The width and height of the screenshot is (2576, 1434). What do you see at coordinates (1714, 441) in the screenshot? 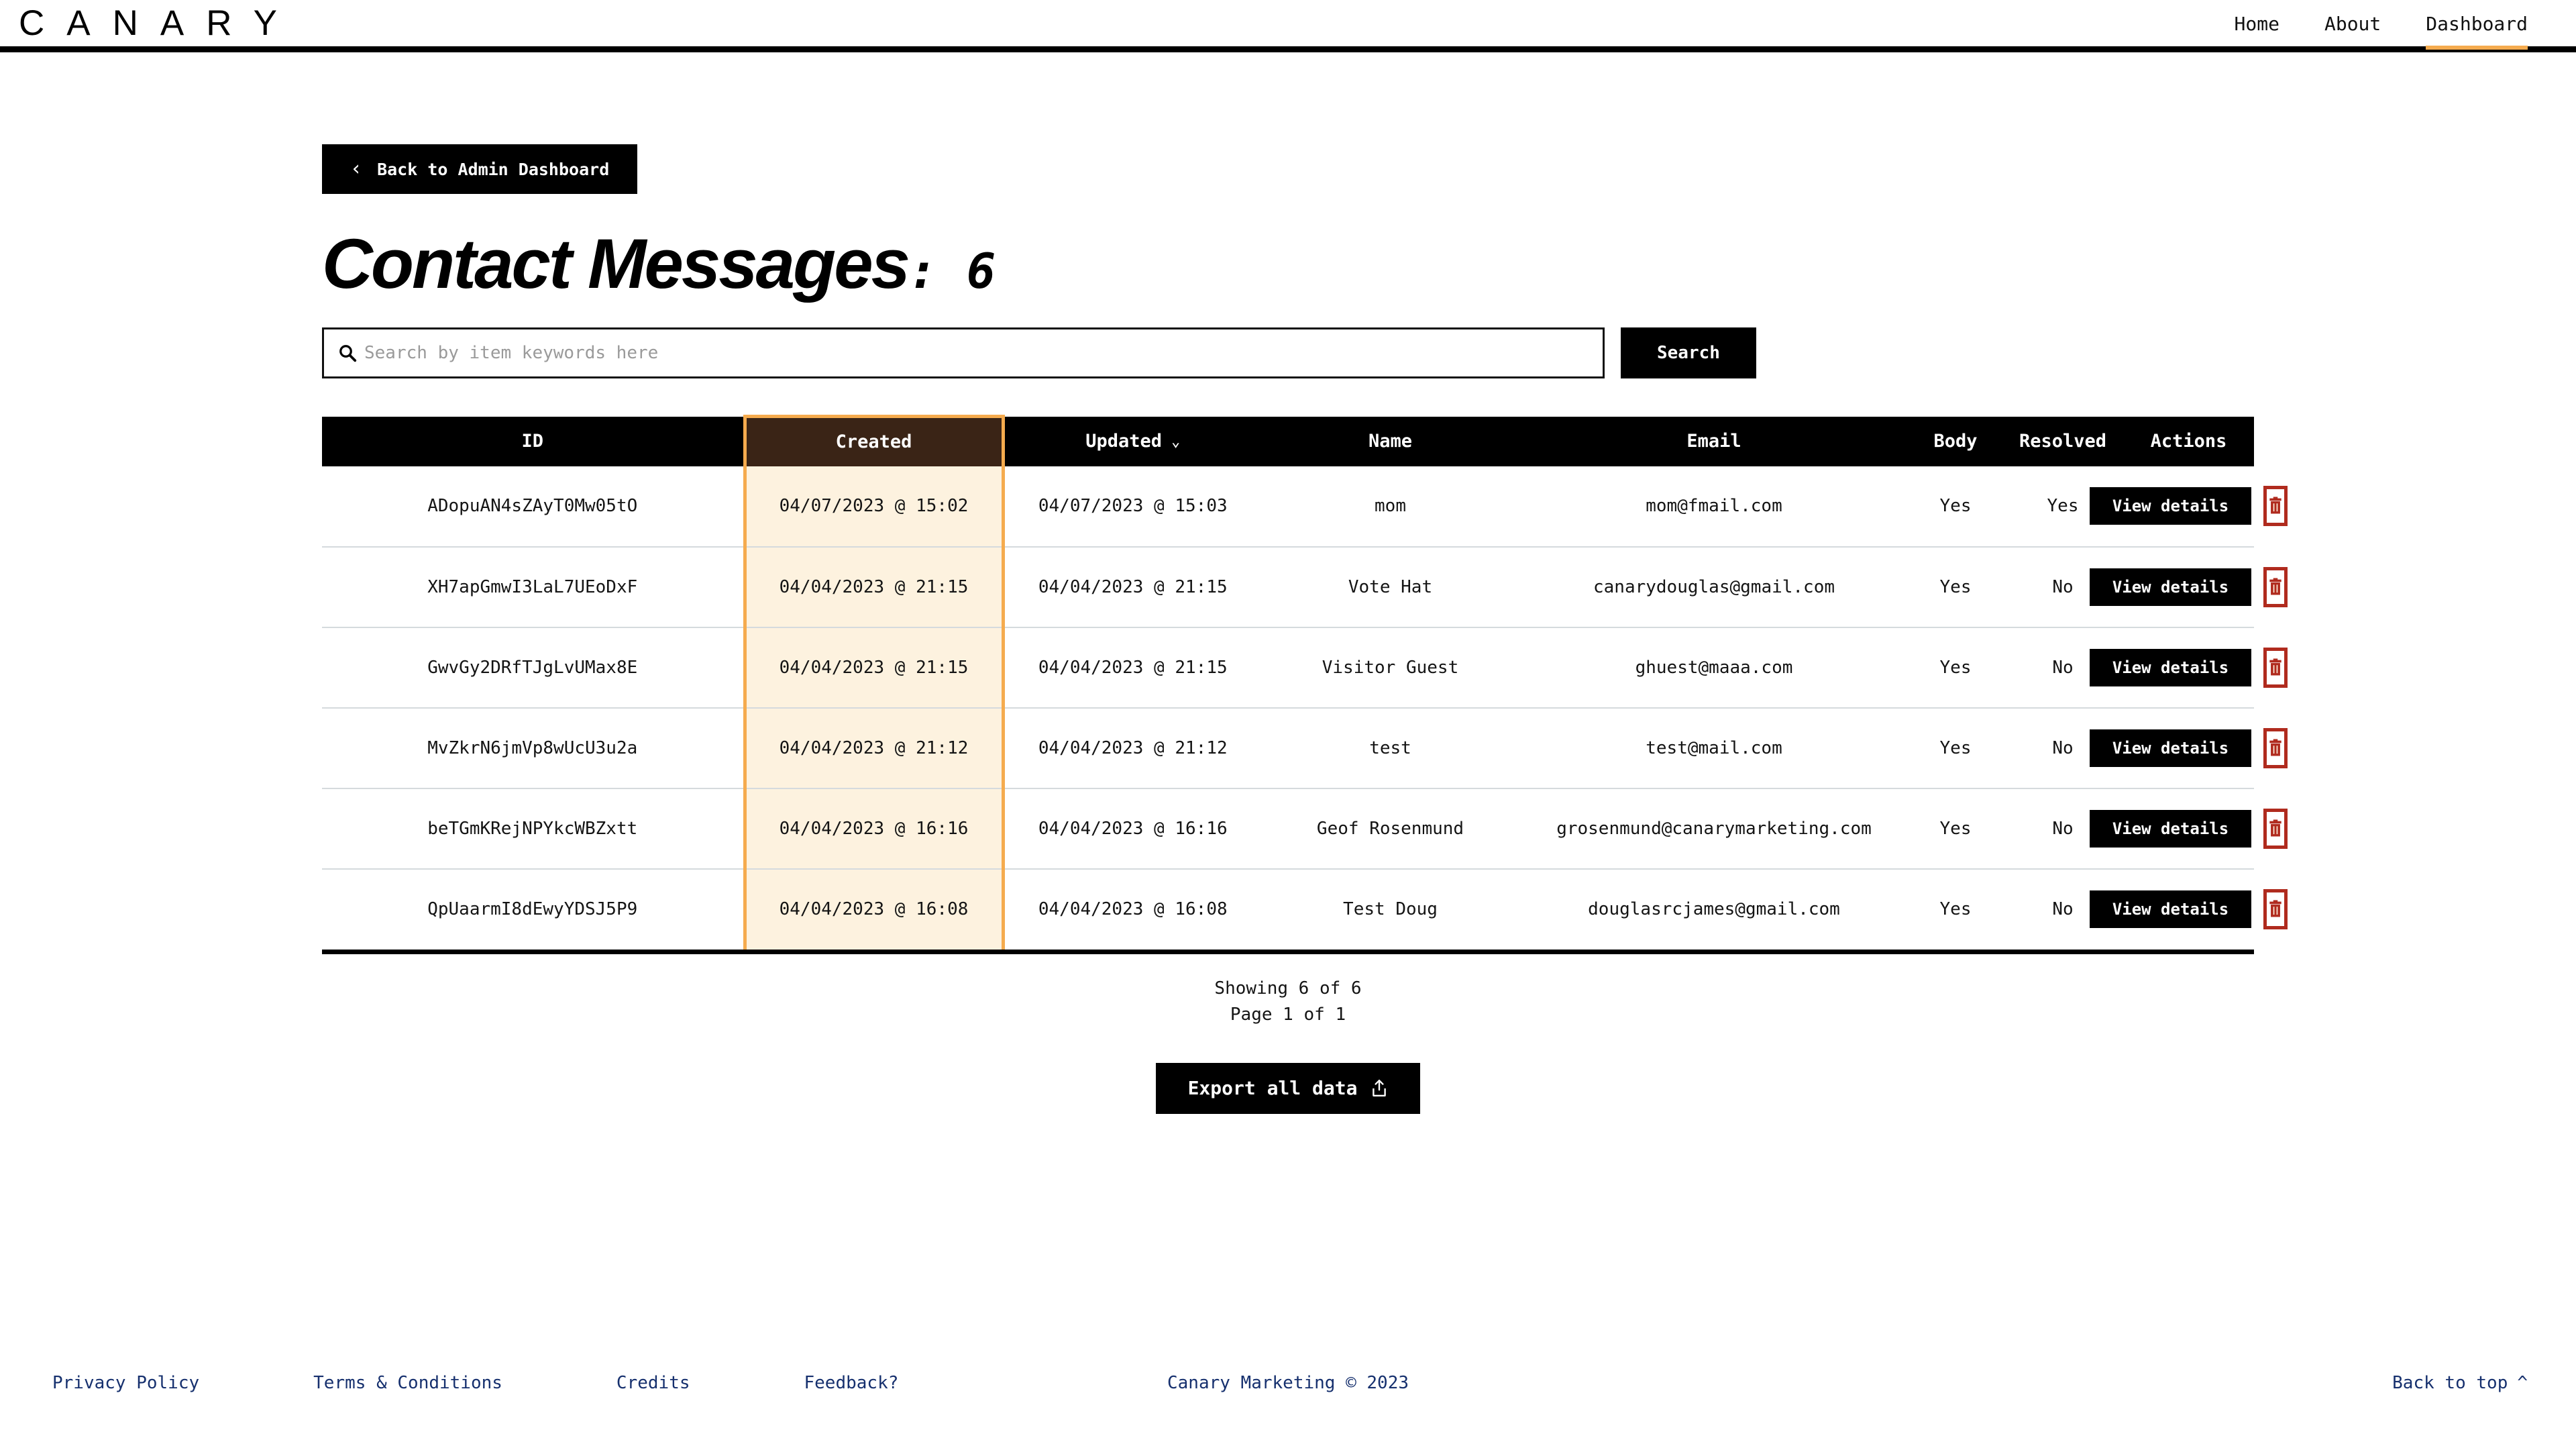
I see `column-header-email: Email` at bounding box center [1714, 441].